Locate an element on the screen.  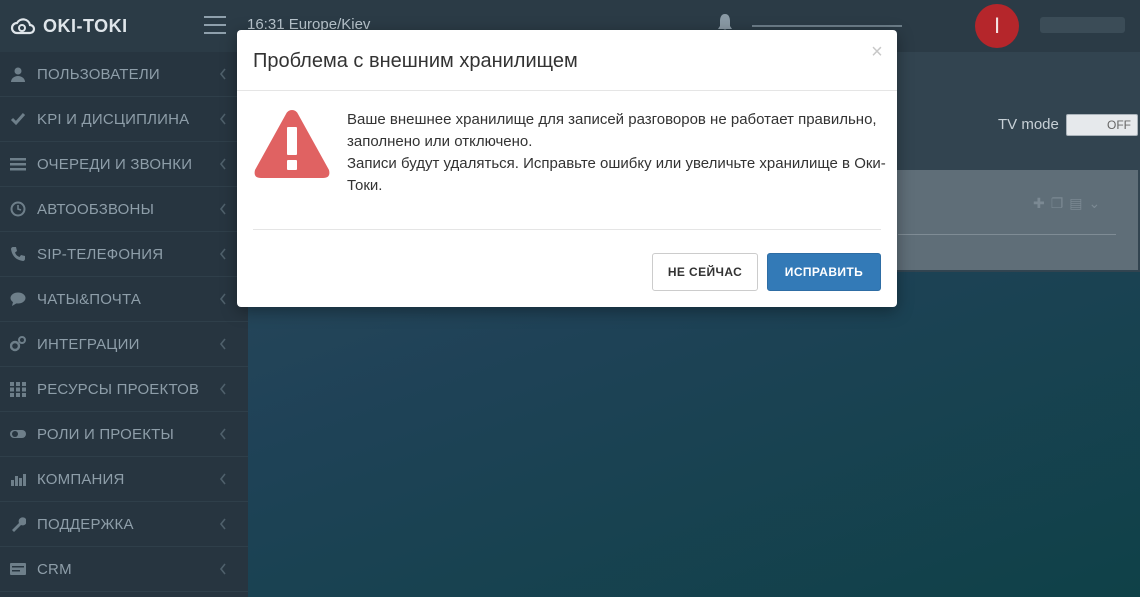
gears-icon is located at coordinates (18, 344).